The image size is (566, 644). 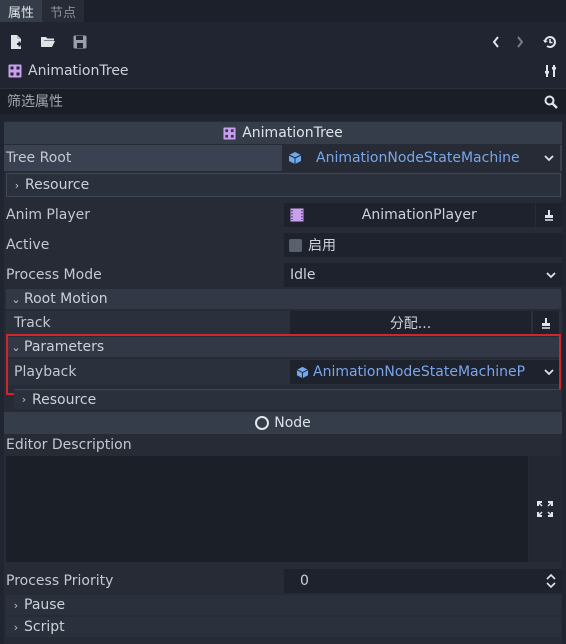 I want to click on property-tree-root: Tree Root AnimationNodeStateMachine, so click(x=283, y=158).